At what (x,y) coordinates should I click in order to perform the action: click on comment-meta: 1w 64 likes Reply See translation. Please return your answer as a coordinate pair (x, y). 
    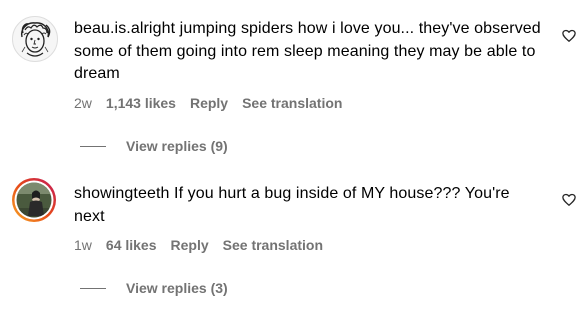
    Looking at the image, I should click on (198, 245).